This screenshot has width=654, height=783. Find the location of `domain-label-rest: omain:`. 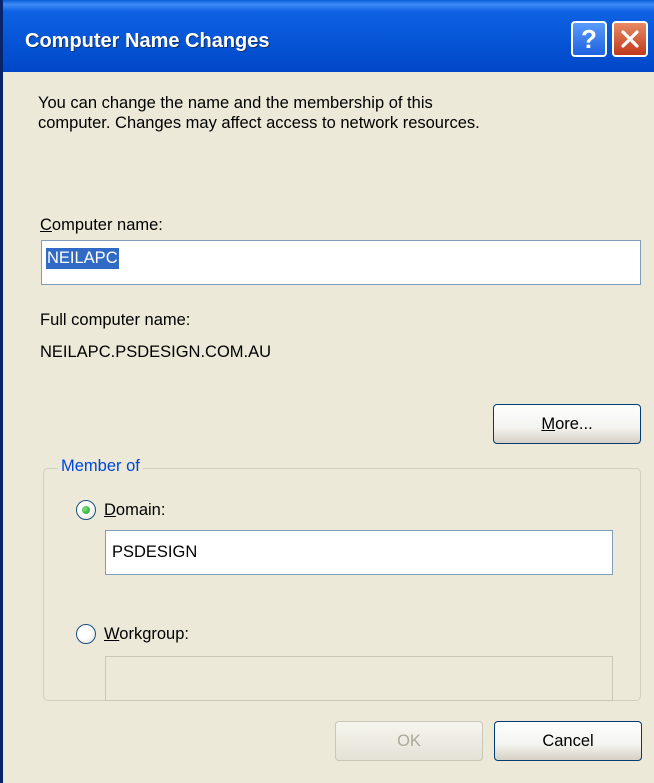

domain-label-rest: omain: is located at coordinates (140, 510).